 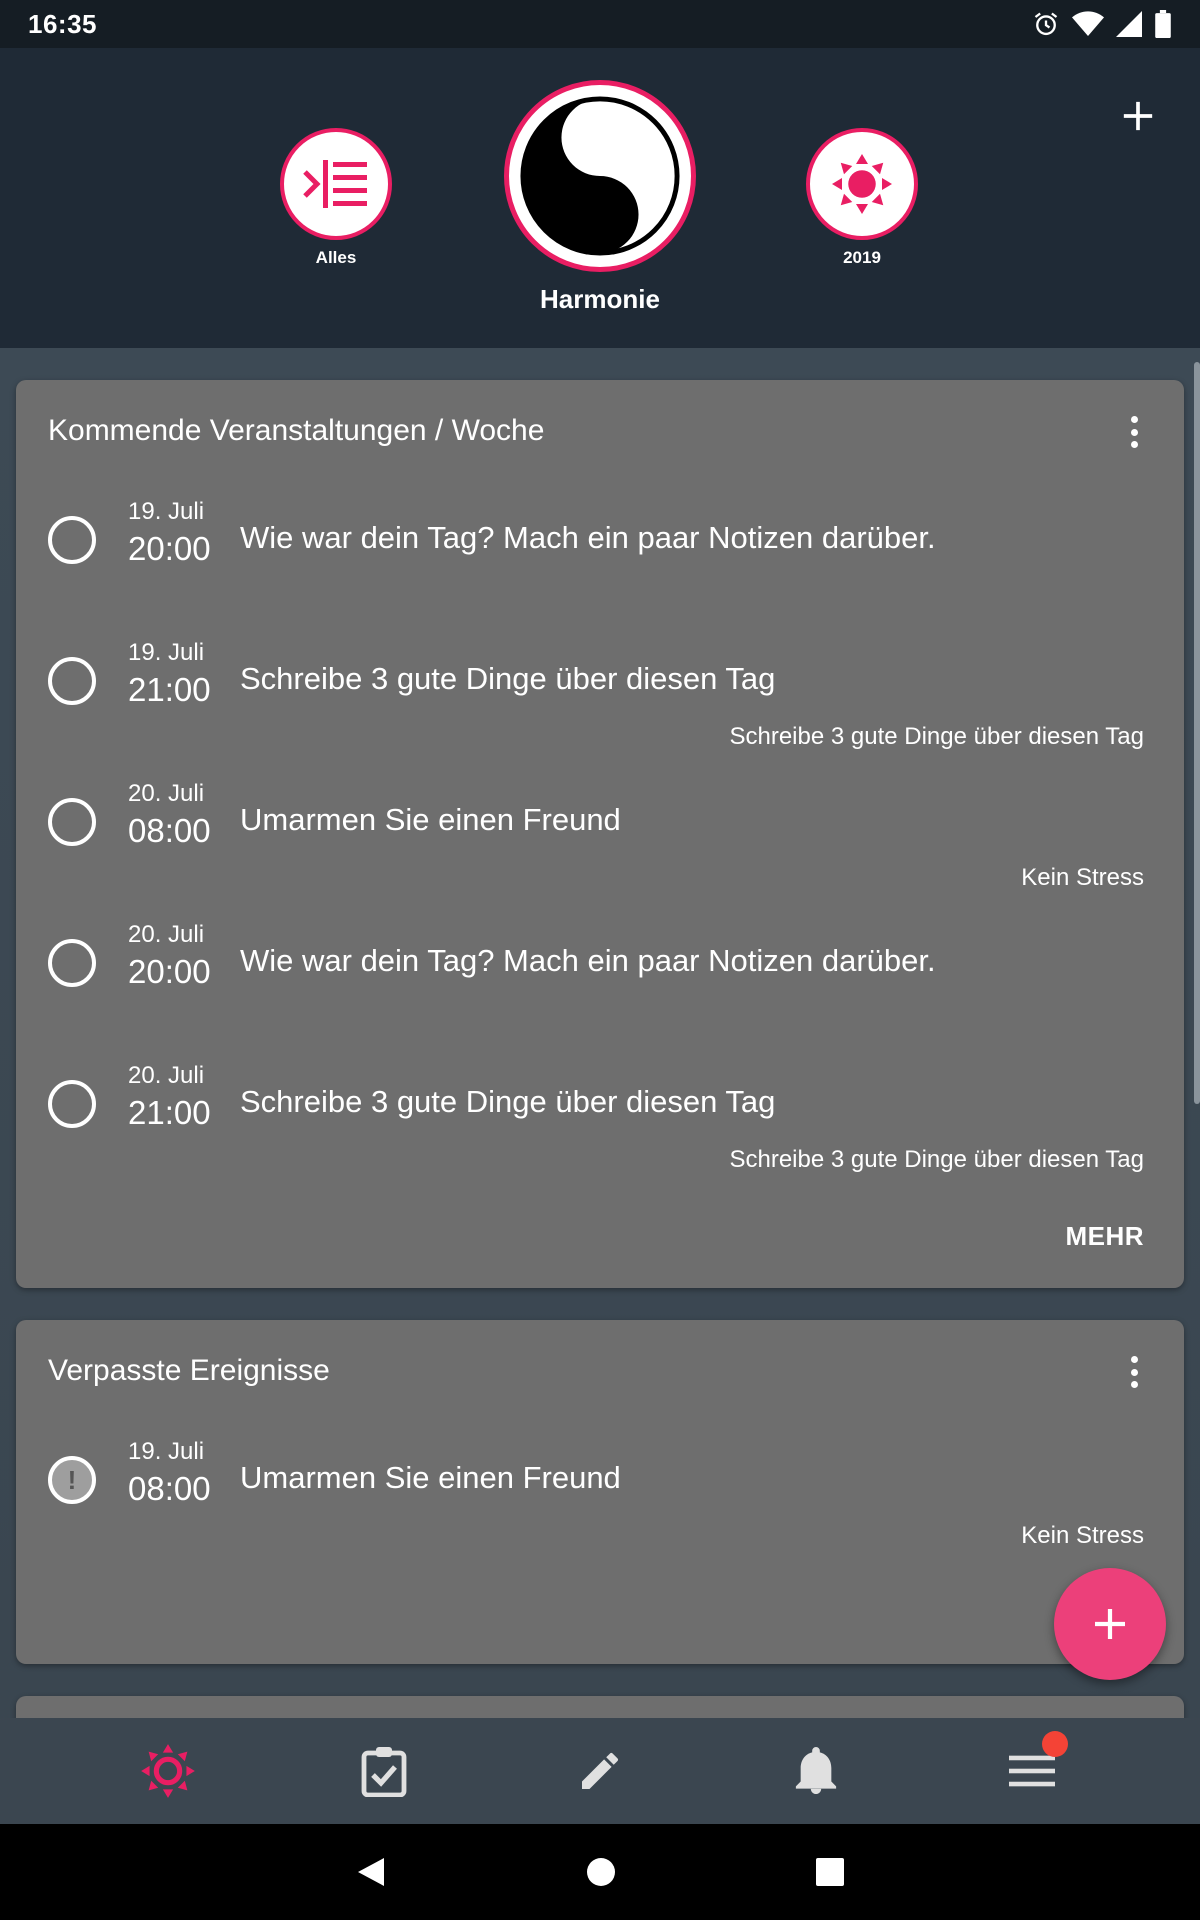 I want to click on battery-icon, so click(x=1163, y=24).